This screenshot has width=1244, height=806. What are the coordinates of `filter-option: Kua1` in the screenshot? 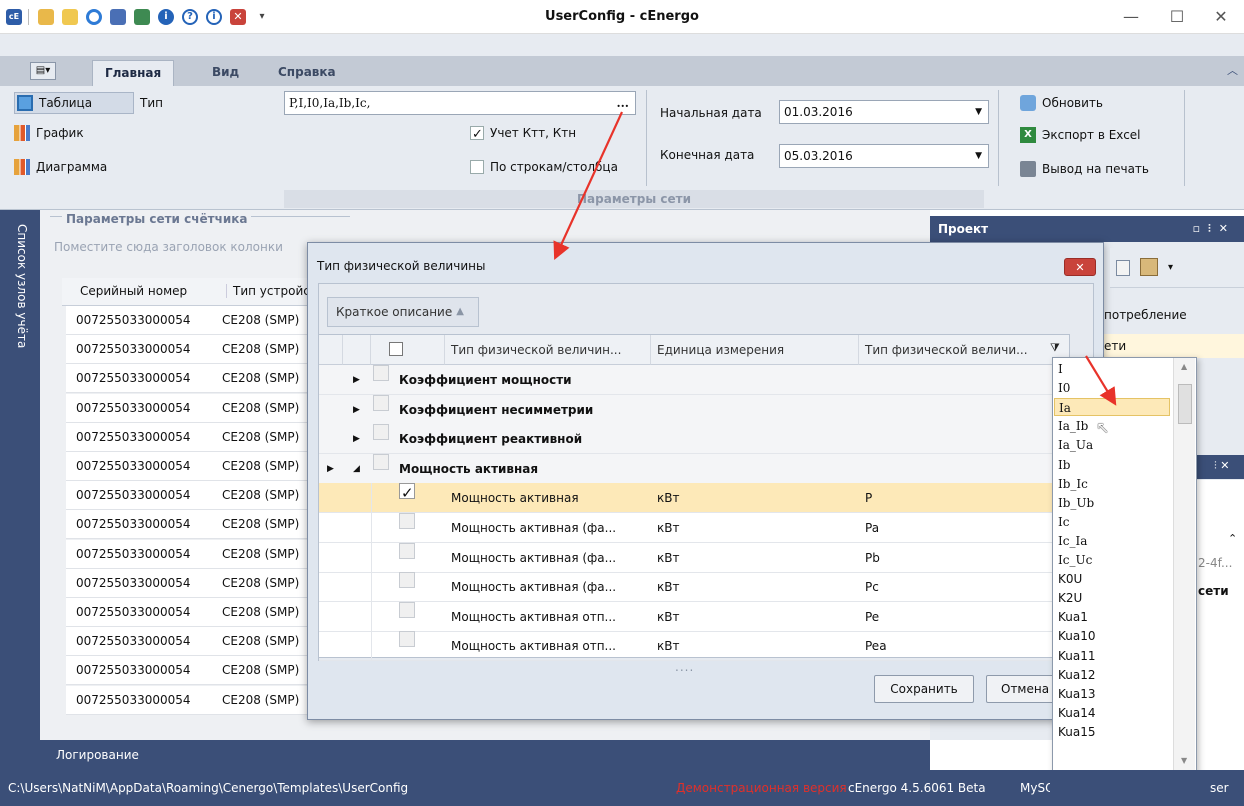 It's located at (1112, 617).